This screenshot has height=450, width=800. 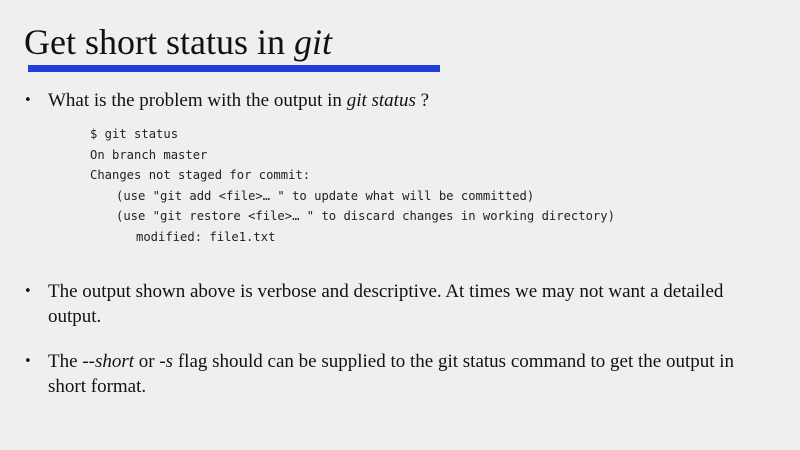 I want to click on code-line: Changes not staged for commit:, so click(x=200, y=175).